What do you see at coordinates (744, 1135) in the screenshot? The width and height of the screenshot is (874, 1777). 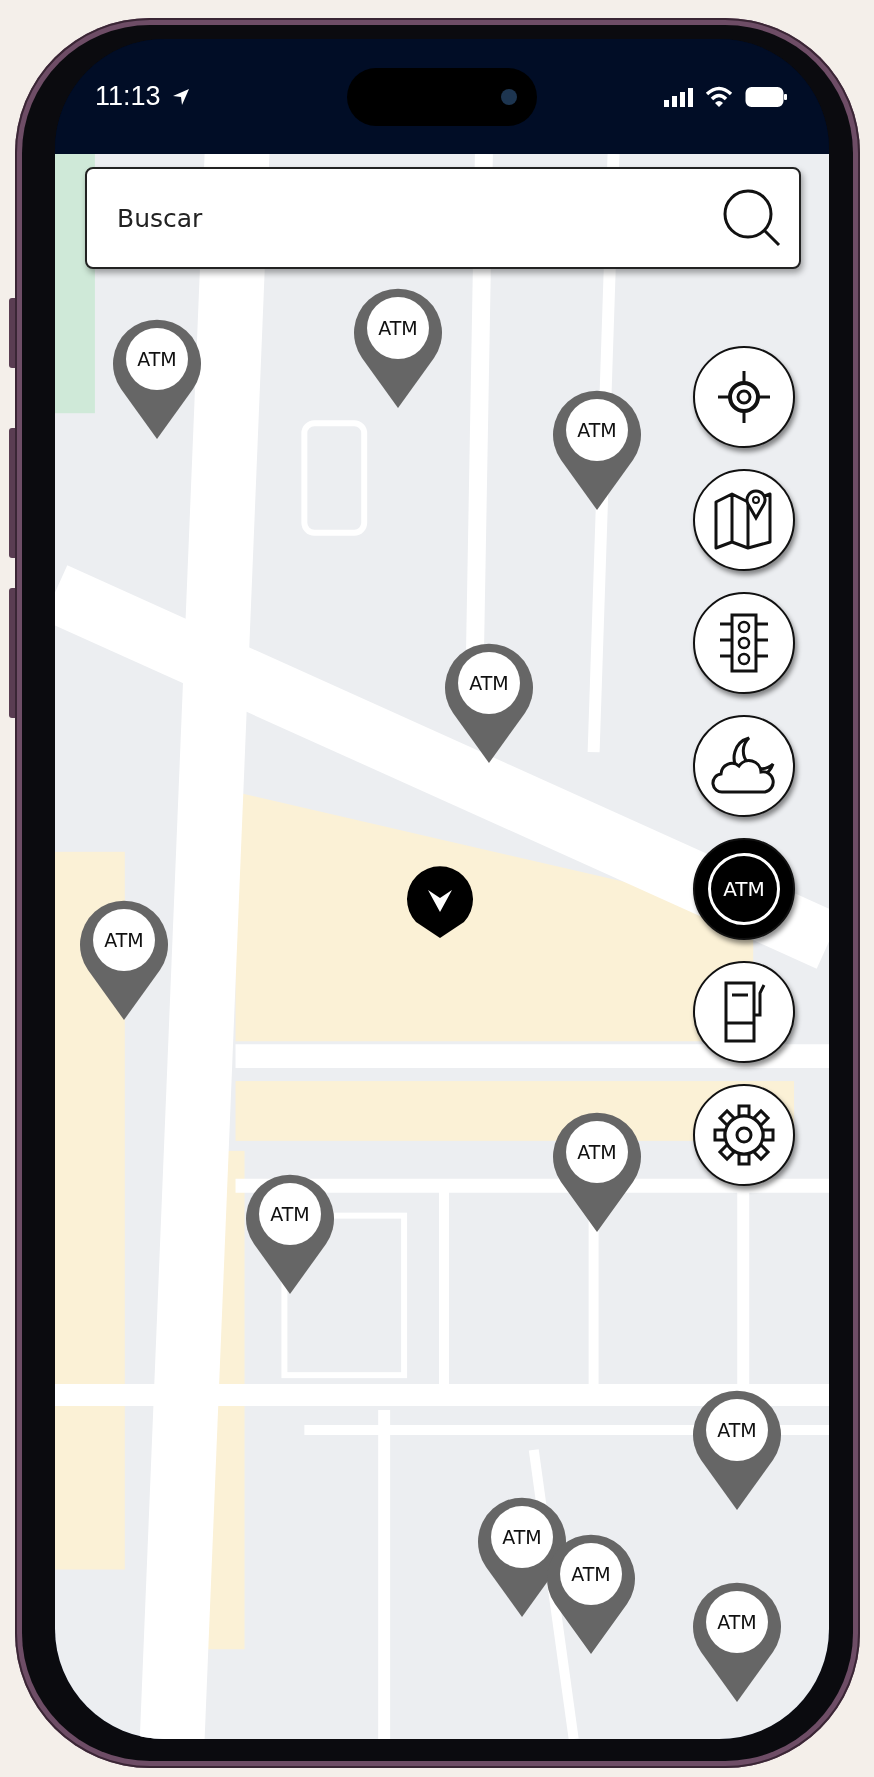 I see `settings-icon` at bounding box center [744, 1135].